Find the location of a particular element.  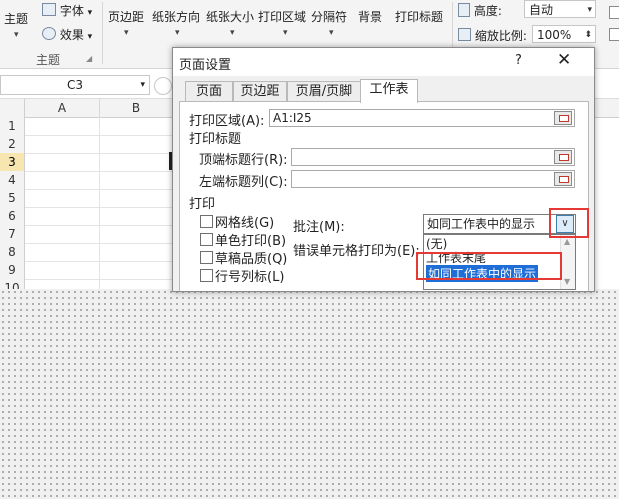

row-col-headings-checkbox is located at coordinates (206, 275).